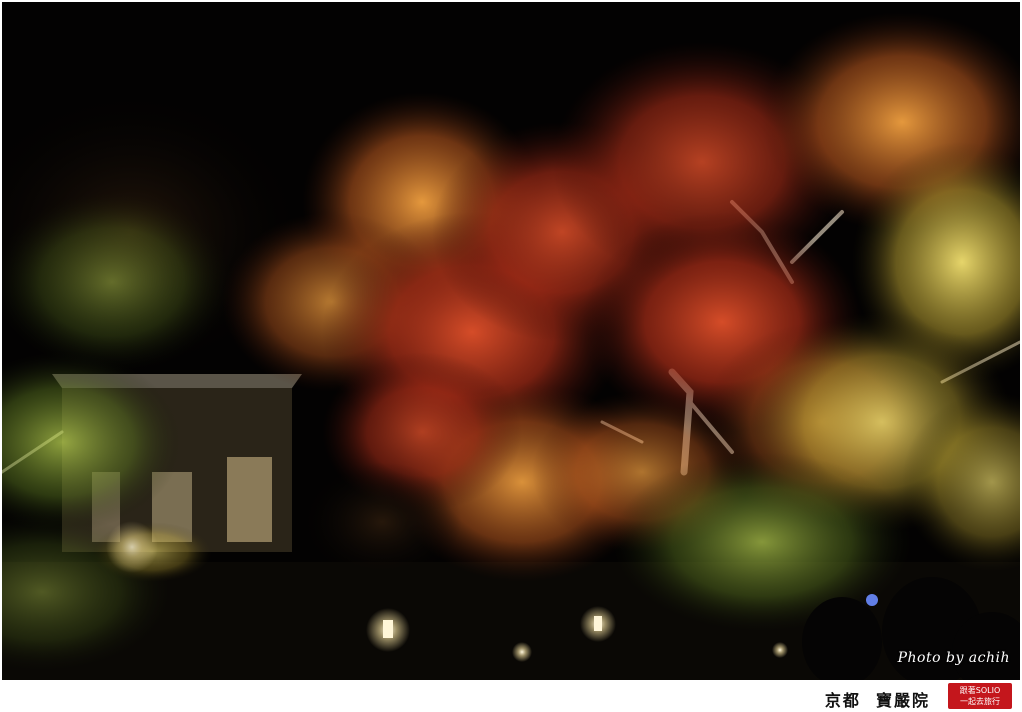 The height and width of the screenshot is (712, 1022). Describe the element at coordinates (980, 701) in the screenshot. I see `stamp-line-2: 一起去旅行` at that location.